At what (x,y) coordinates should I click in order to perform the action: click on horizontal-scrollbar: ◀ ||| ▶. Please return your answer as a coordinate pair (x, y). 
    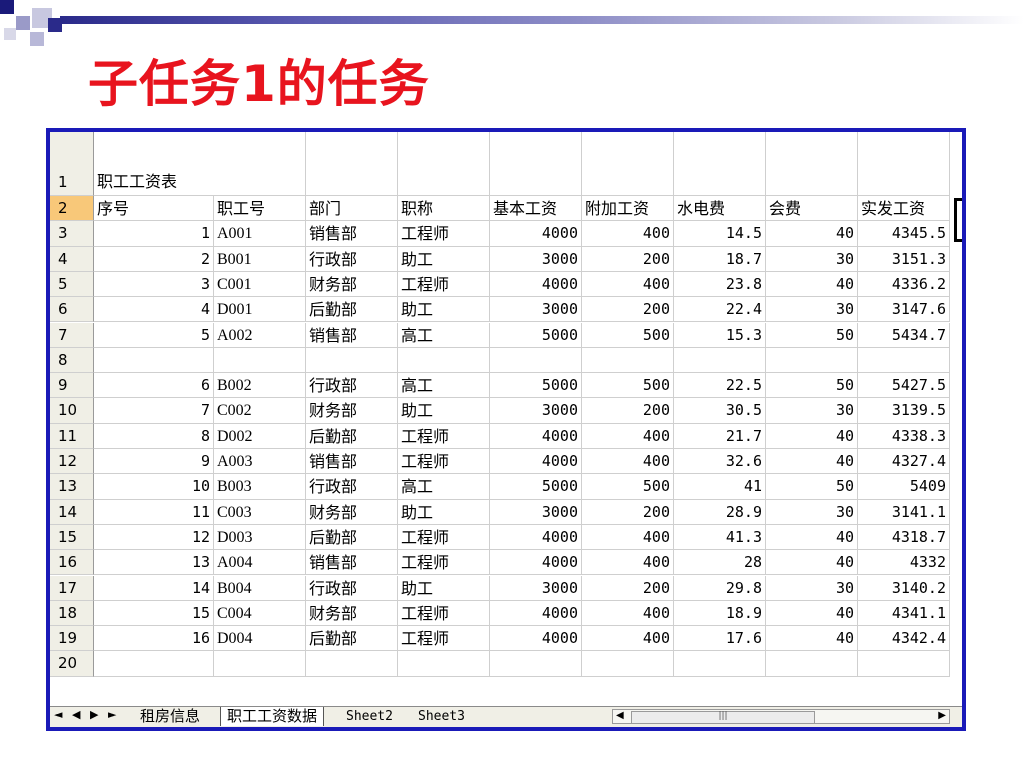
    Looking at the image, I should click on (781, 716).